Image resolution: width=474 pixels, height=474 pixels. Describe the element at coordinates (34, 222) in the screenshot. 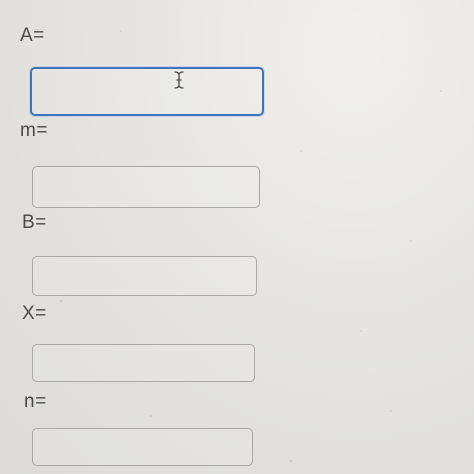

I see `field-label-b: B=` at that location.